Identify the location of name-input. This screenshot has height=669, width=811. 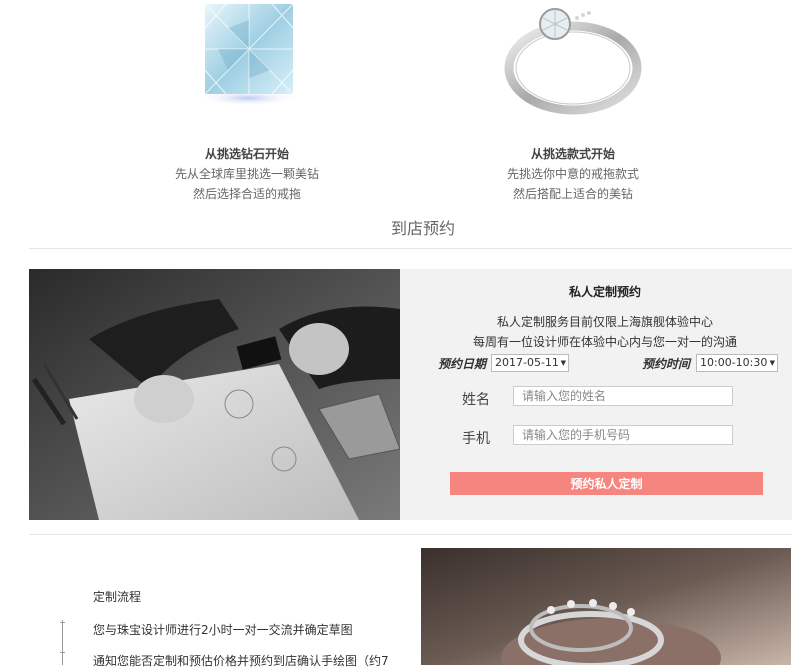
(623, 396).